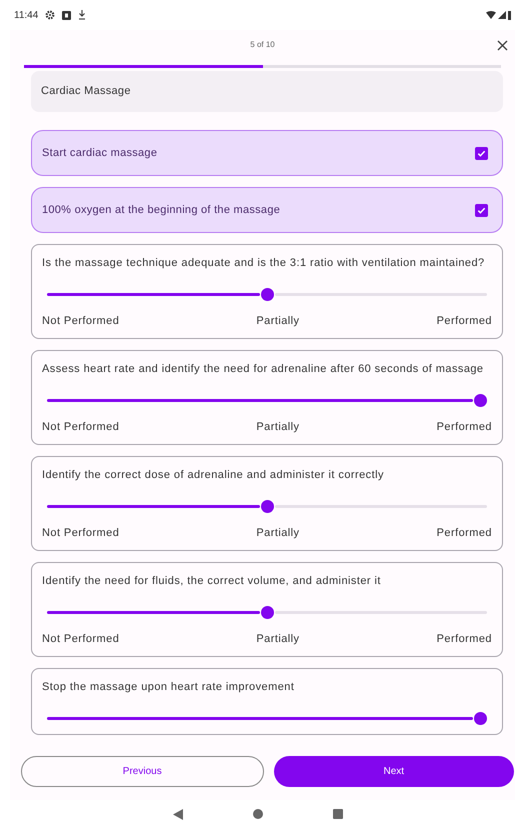  I want to click on status-time: 11:44, so click(26, 15).